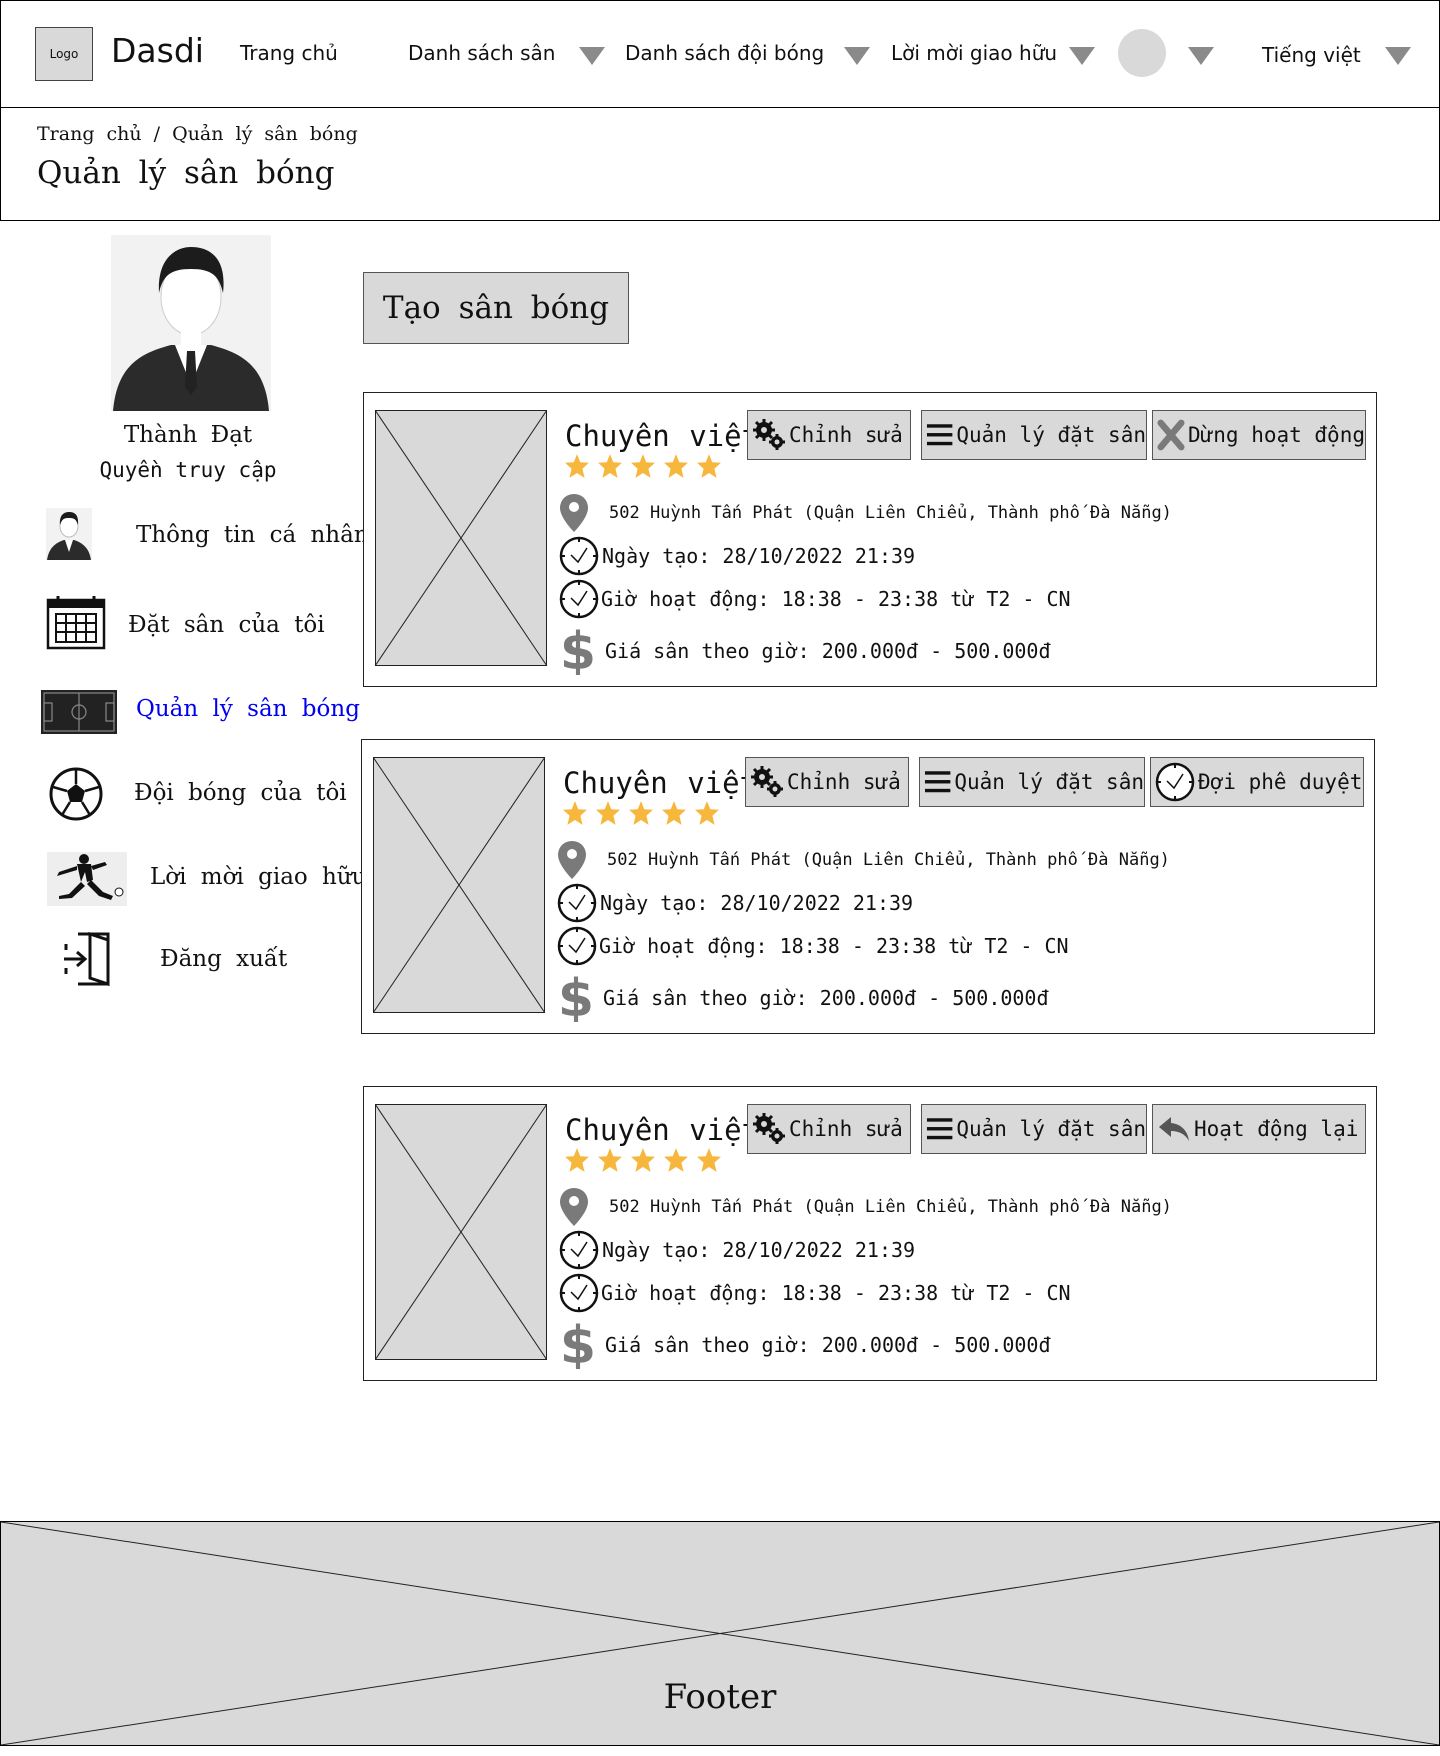  What do you see at coordinates (1259, 435) in the screenshot?
I see `deactivate-button: Dừng hoạt động` at bounding box center [1259, 435].